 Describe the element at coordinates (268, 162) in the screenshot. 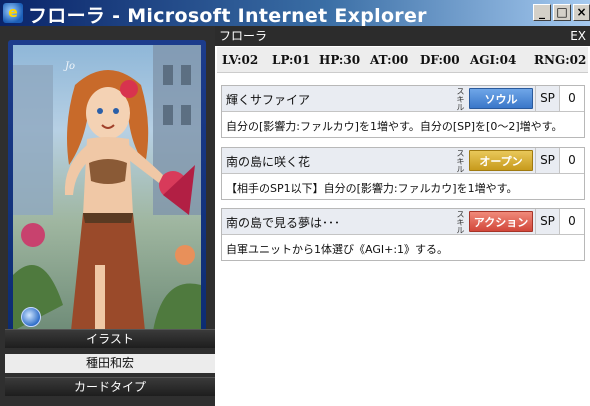

I see `skill-title: 南の島に咲く花` at that location.